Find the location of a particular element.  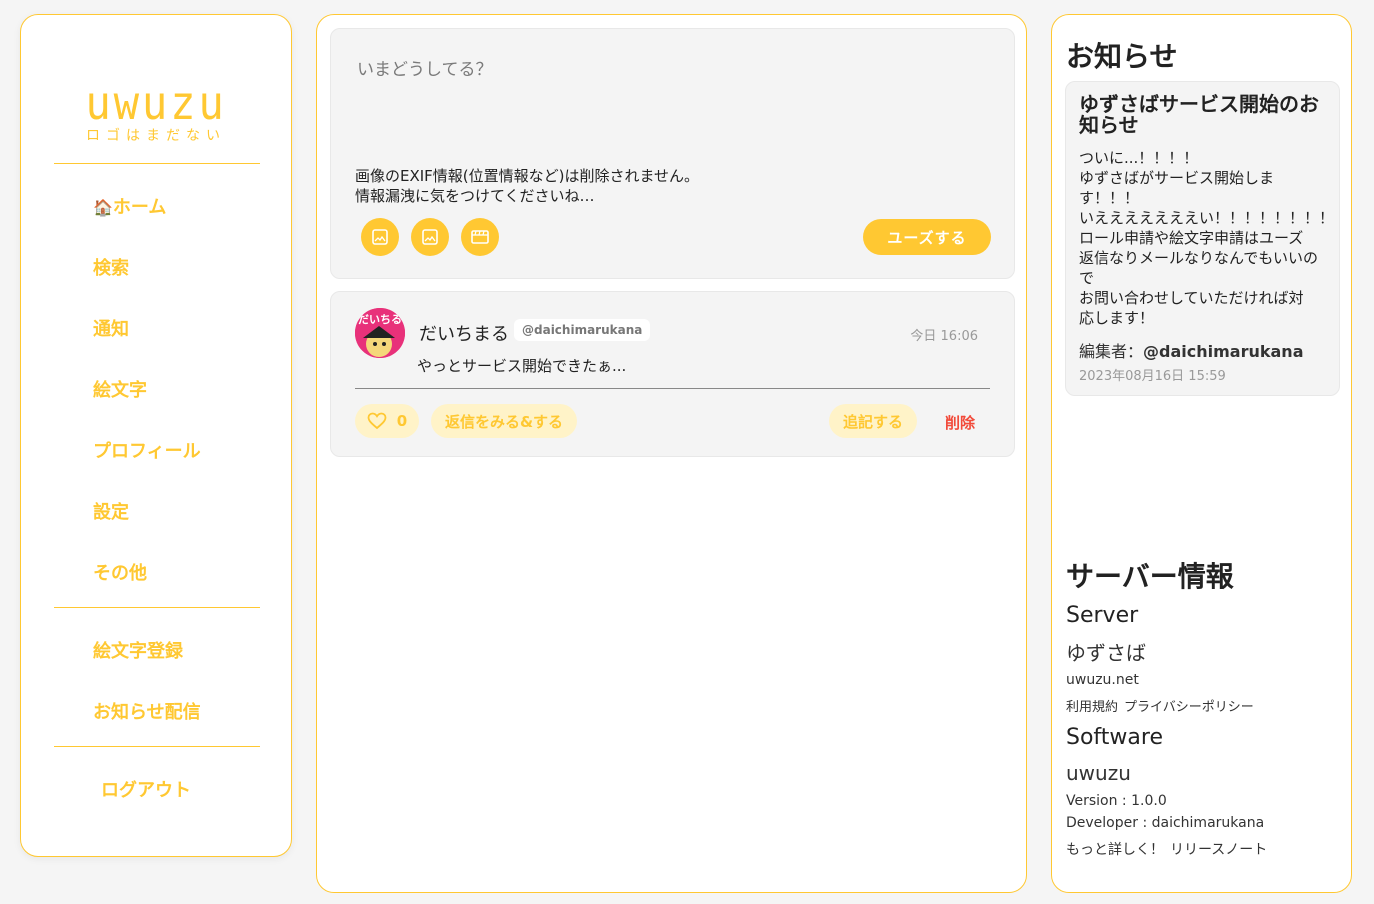

nav-item-home: 🏠ホーム is located at coordinates (129, 206).